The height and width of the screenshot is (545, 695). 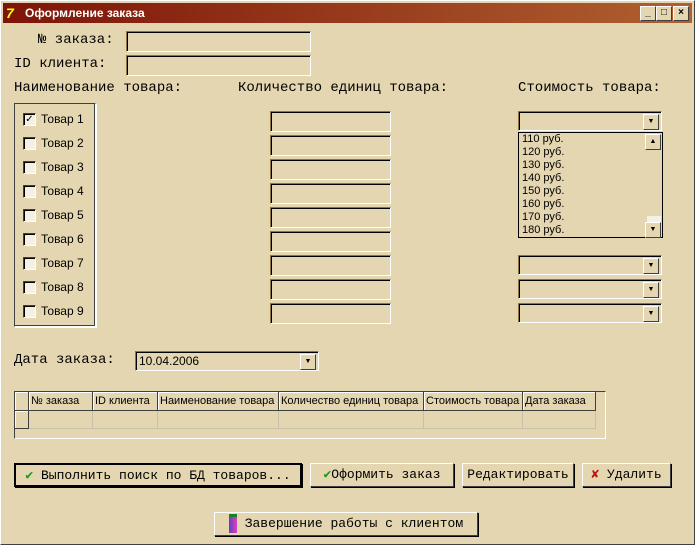 What do you see at coordinates (653, 142) in the screenshot?
I see `scroll-up-icon: ▲` at bounding box center [653, 142].